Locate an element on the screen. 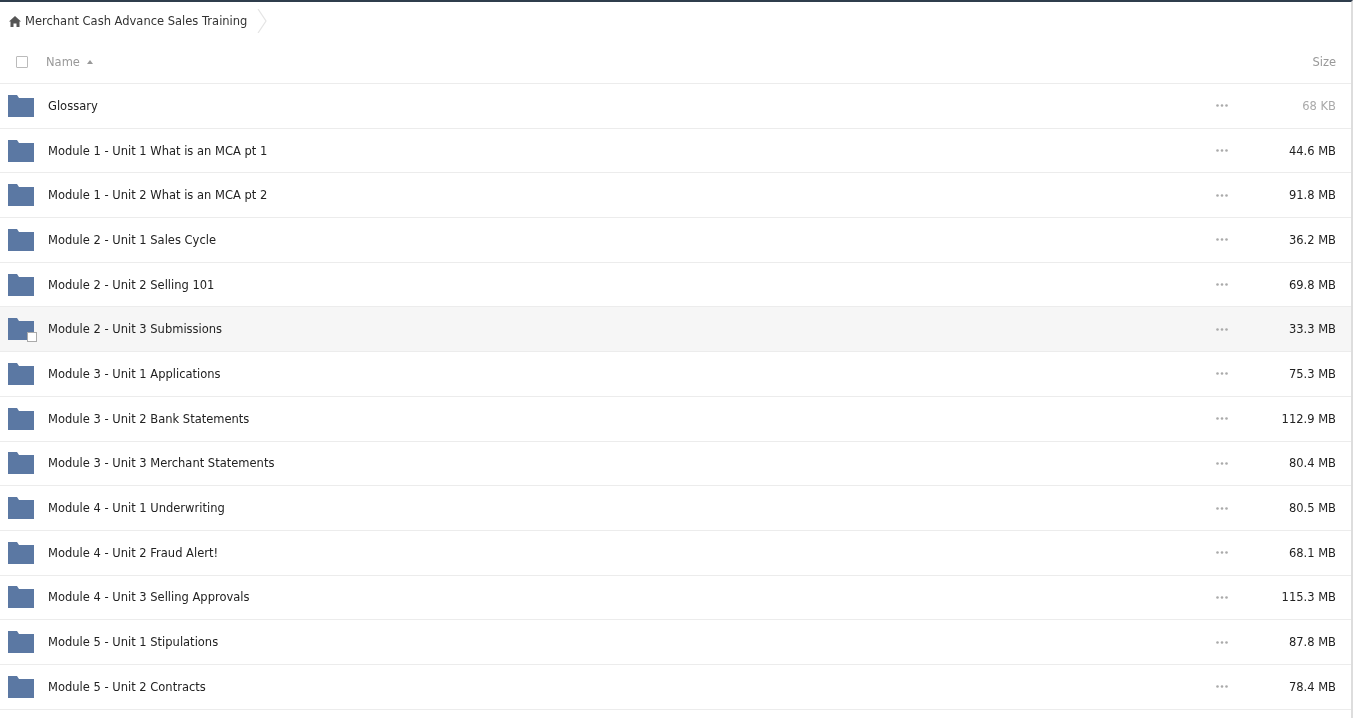  folder-name: Module 2 - Unit 3 Submissions is located at coordinates (135, 329).